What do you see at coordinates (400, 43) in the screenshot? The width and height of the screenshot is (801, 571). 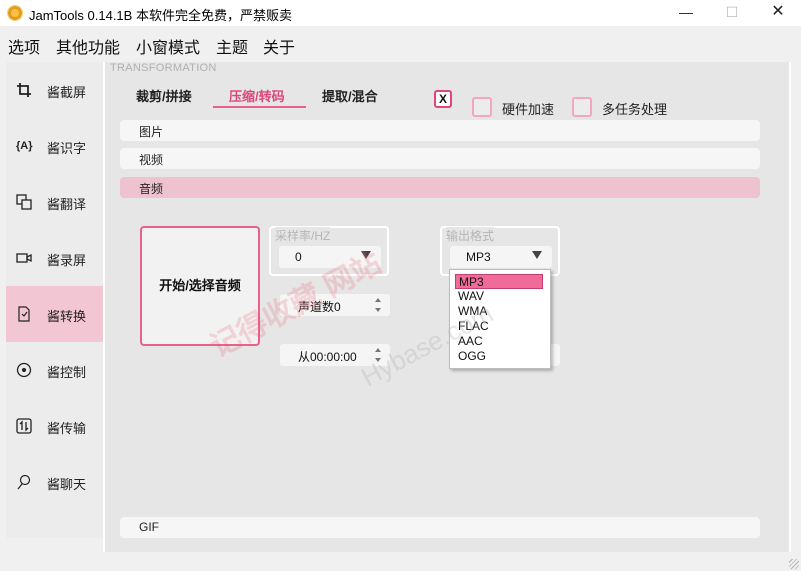 I see `menu-bar: 选项 其他功能 小窗模式 主题 关于` at bounding box center [400, 43].